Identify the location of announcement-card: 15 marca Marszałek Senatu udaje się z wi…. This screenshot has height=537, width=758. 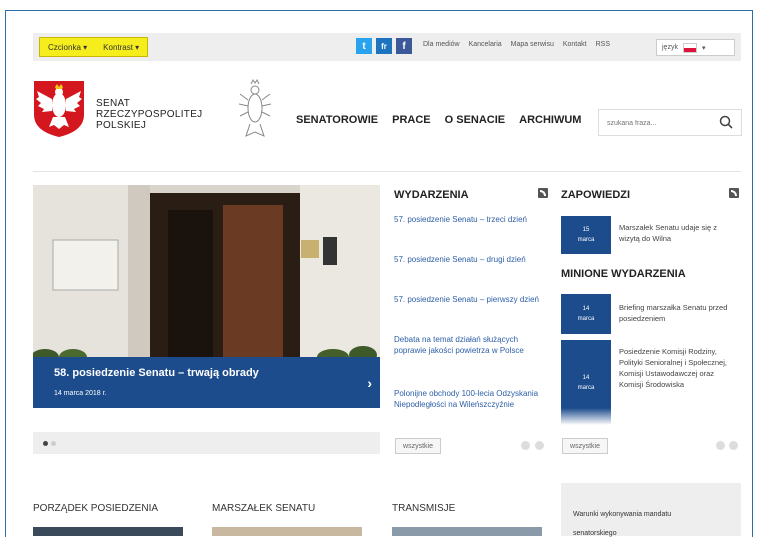
(650, 235).